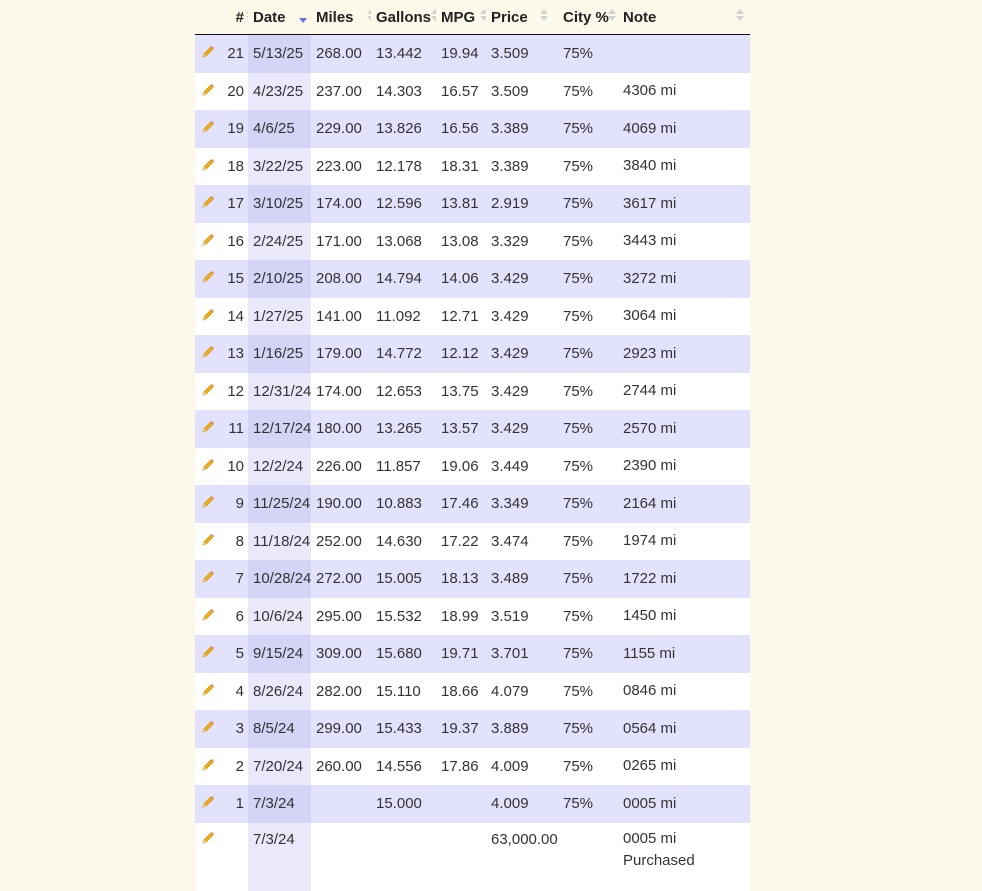 The width and height of the screenshot is (982, 891). What do you see at coordinates (461, 91) in the screenshot?
I see `mpg-cell: 16.57` at bounding box center [461, 91].